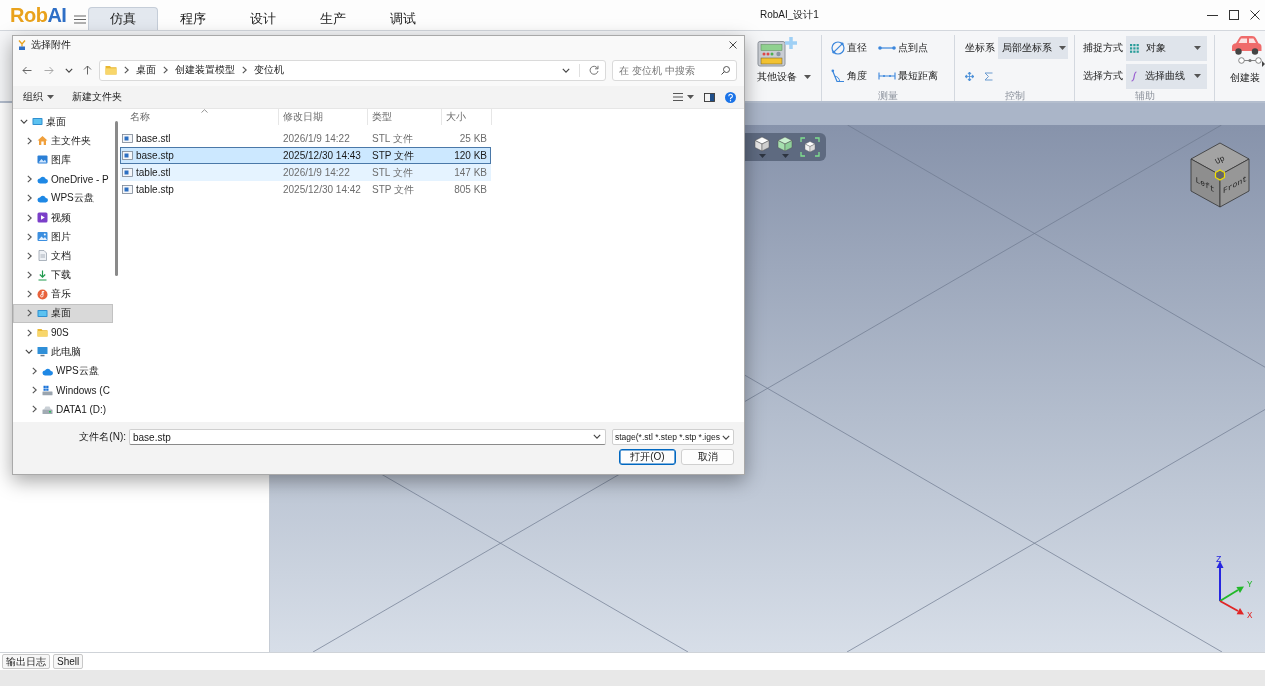 Image resolution: width=1265 pixels, height=686 pixels. What do you see at coordinates (969, 76) in the screenshot?
I see `move-button` at bounding box center [969, 76].